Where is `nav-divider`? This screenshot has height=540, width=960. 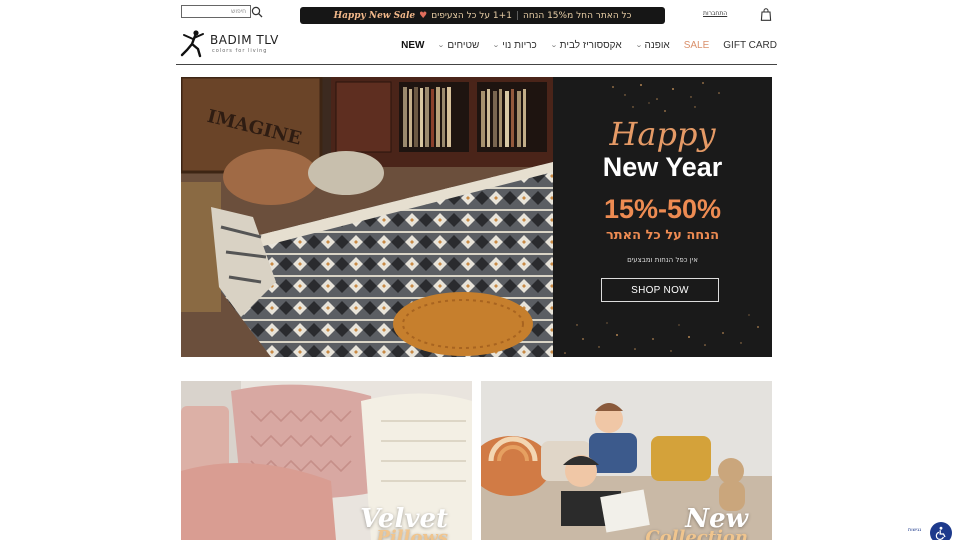
nav-divider is located at coordinates (476, 64).